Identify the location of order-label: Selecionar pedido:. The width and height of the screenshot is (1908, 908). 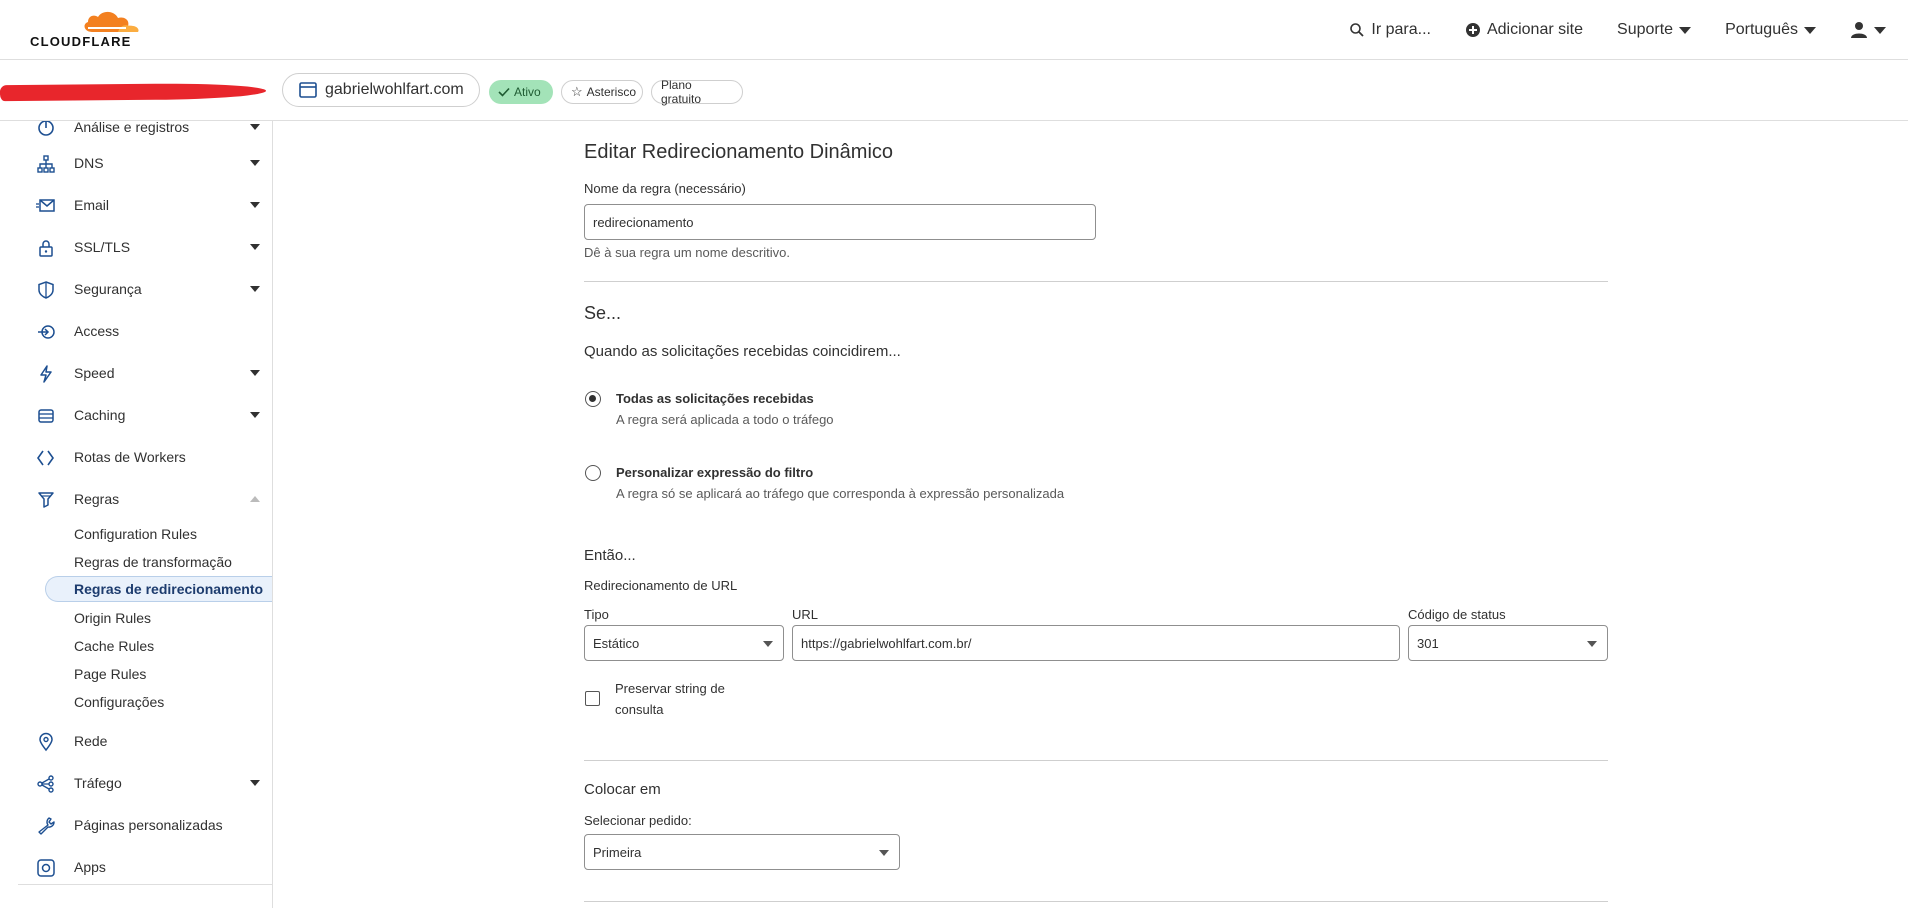
(638, 820).